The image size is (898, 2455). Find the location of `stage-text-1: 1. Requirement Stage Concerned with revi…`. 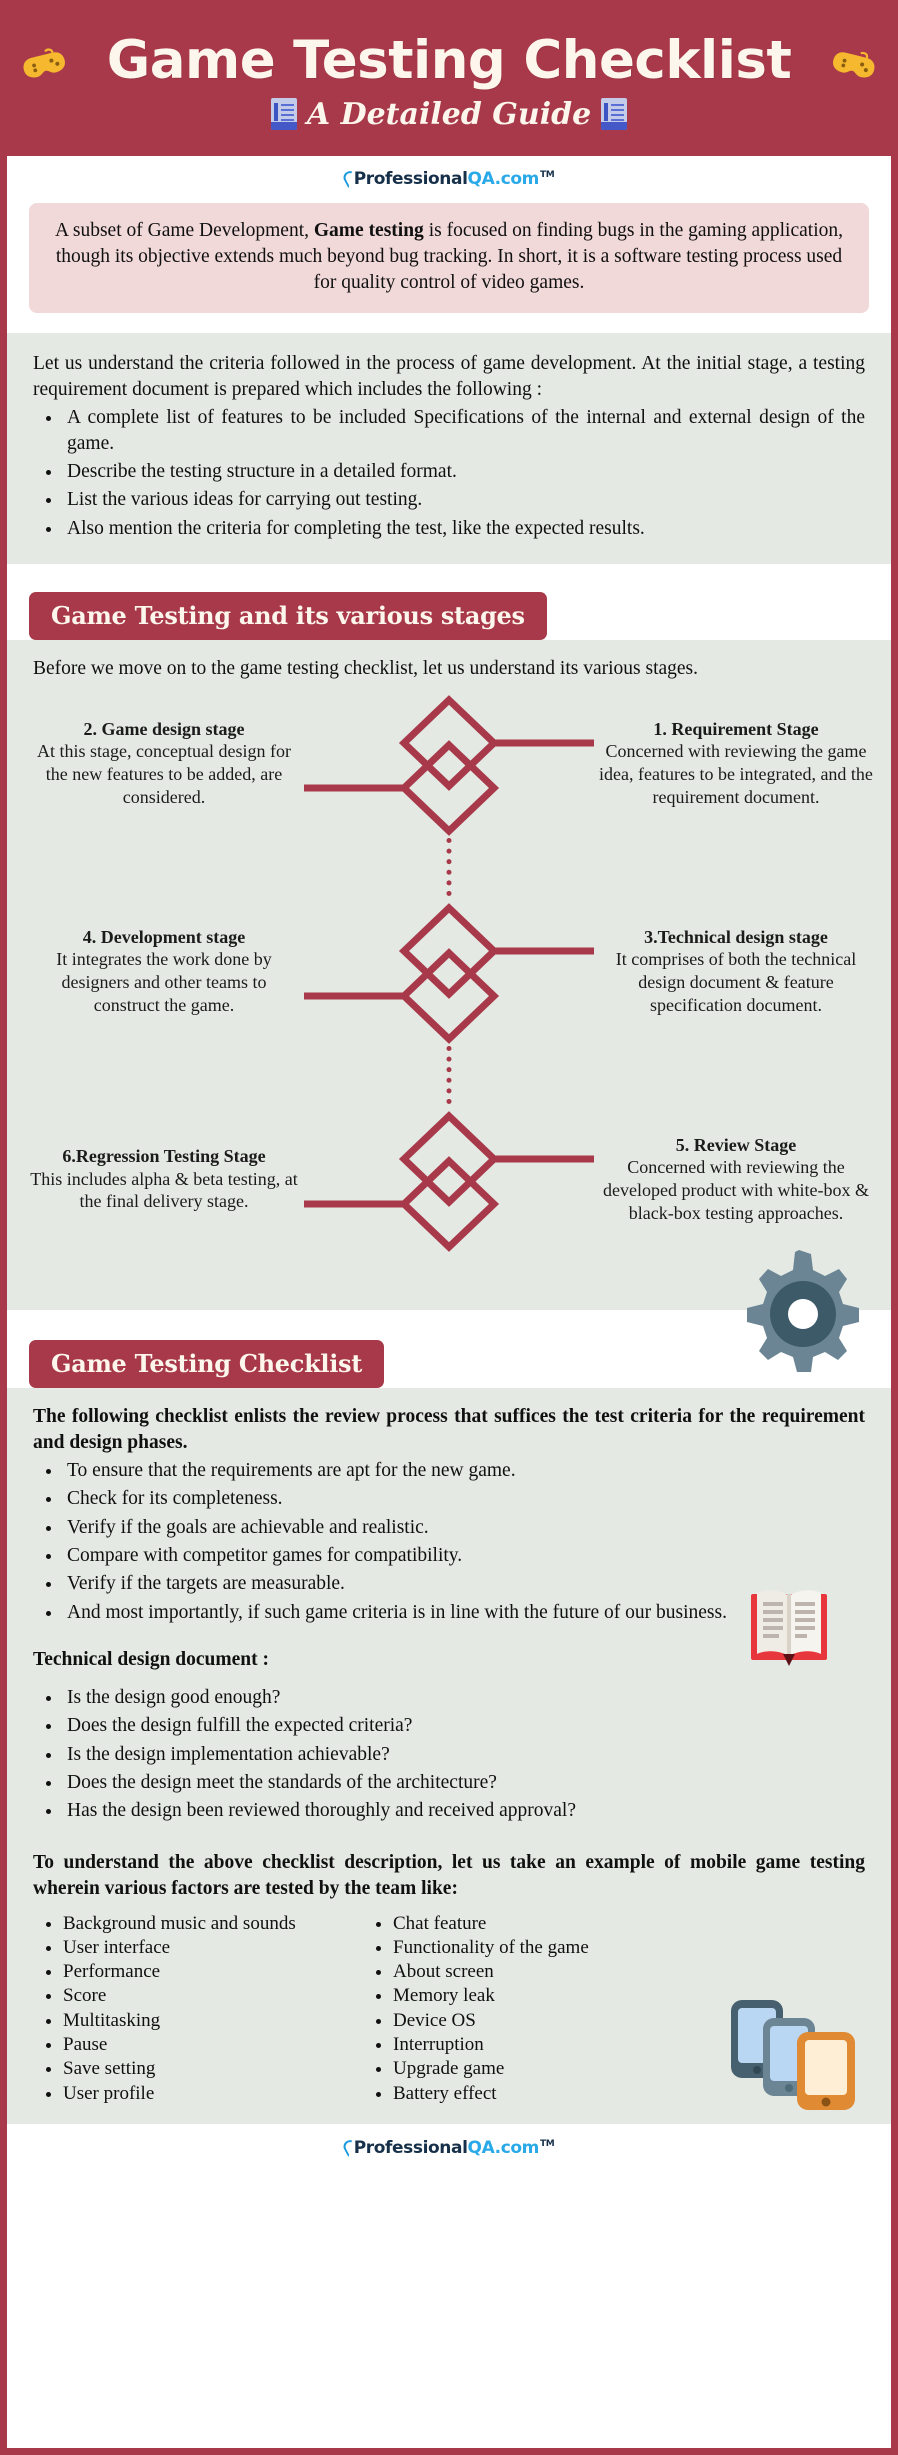

stage-text-1: 1. Requirement Stage Concerned with revi… is located at coordinates (736, 763).